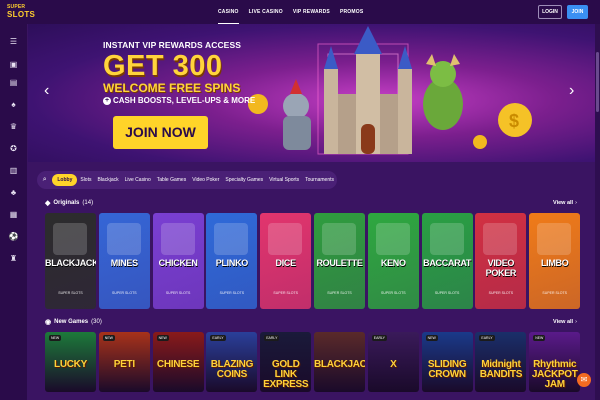 This screenshot has height=400, width=600. I want to click on game-card-original: PLINKO SUPER SLOTS, so click(232, 261).